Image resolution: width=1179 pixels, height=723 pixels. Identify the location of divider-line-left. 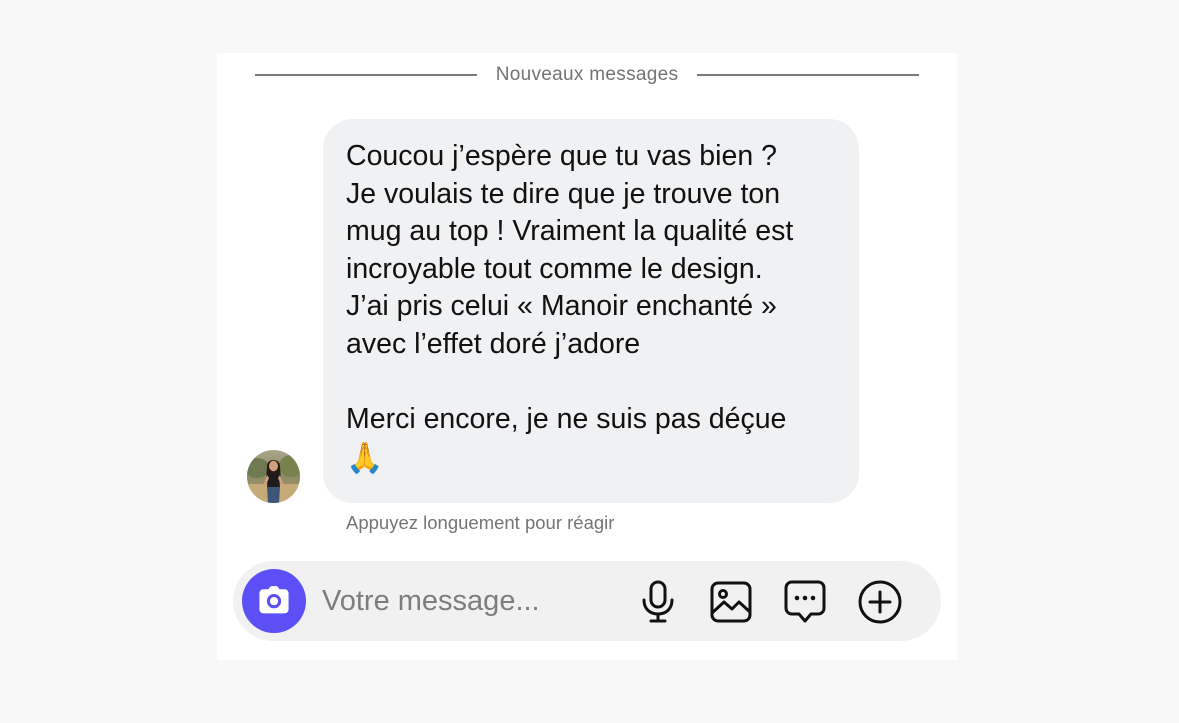
(366, 75).